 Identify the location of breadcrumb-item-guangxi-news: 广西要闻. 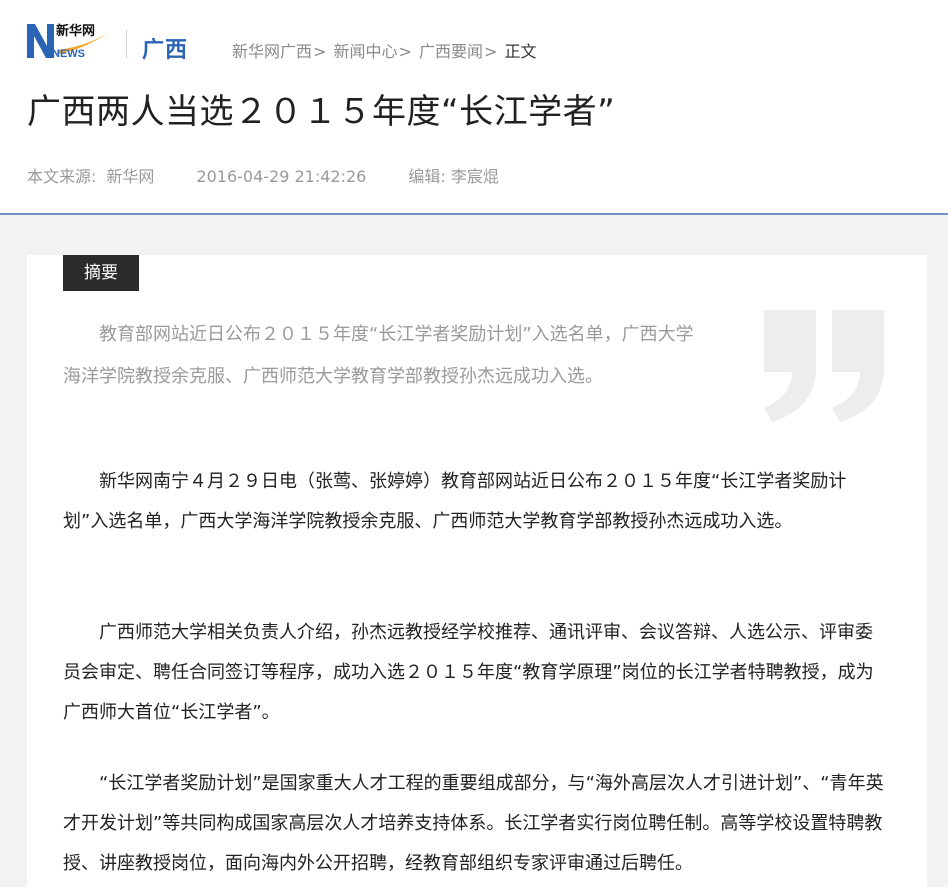
(451, 51).